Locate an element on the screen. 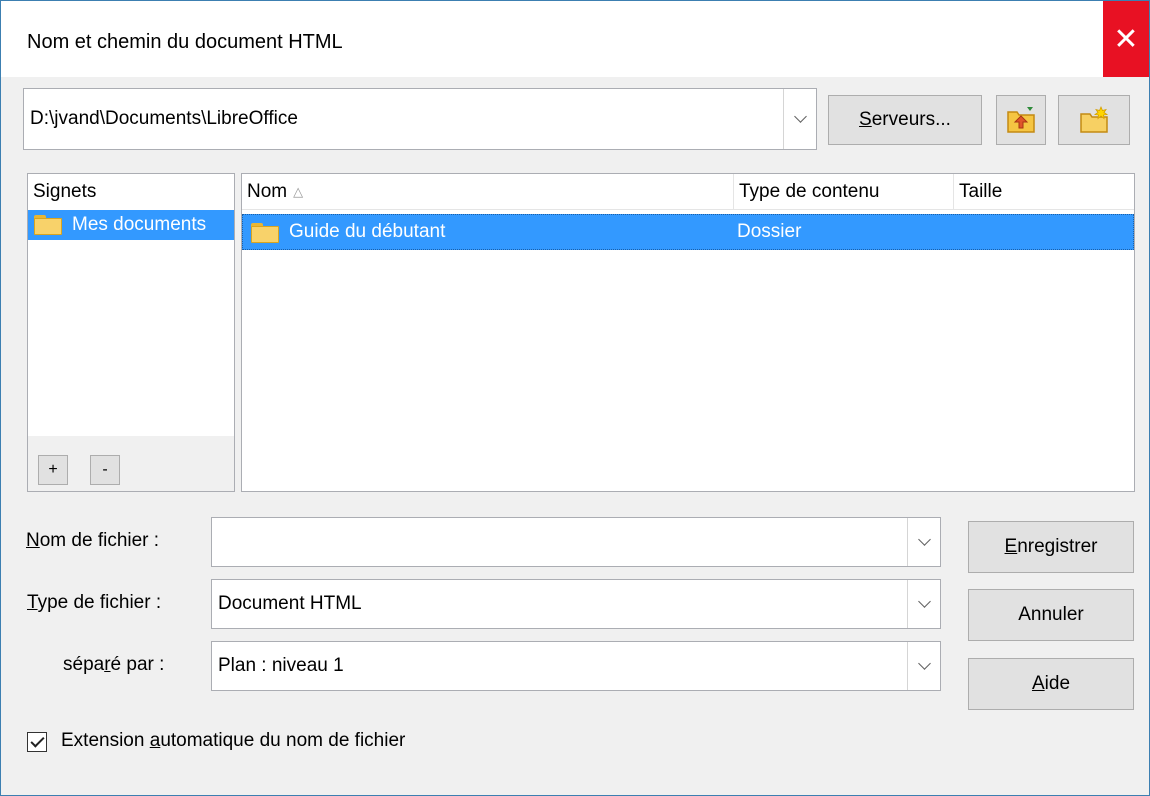 This screenshot has height=796, width=1150. add-bookmark-button: + is located at coordinates (53, 470).